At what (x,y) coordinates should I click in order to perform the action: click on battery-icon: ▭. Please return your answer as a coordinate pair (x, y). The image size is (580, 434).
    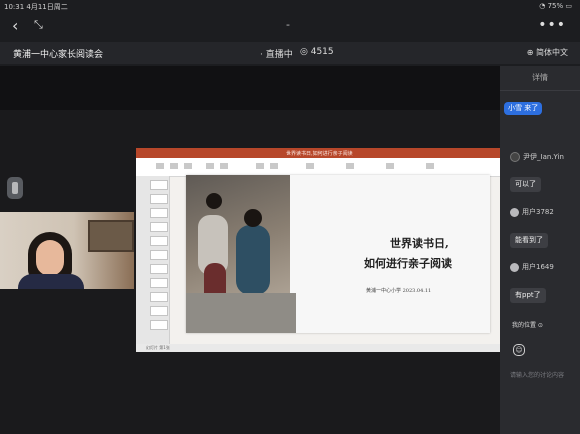
    Looking at the image, I should click on (567, 6).